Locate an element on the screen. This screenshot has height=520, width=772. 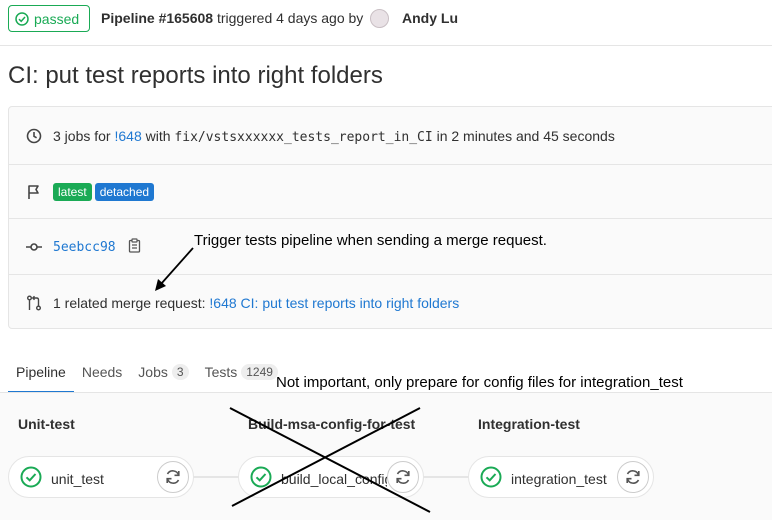
status-badge: passed is located at coordinates (49, 18).